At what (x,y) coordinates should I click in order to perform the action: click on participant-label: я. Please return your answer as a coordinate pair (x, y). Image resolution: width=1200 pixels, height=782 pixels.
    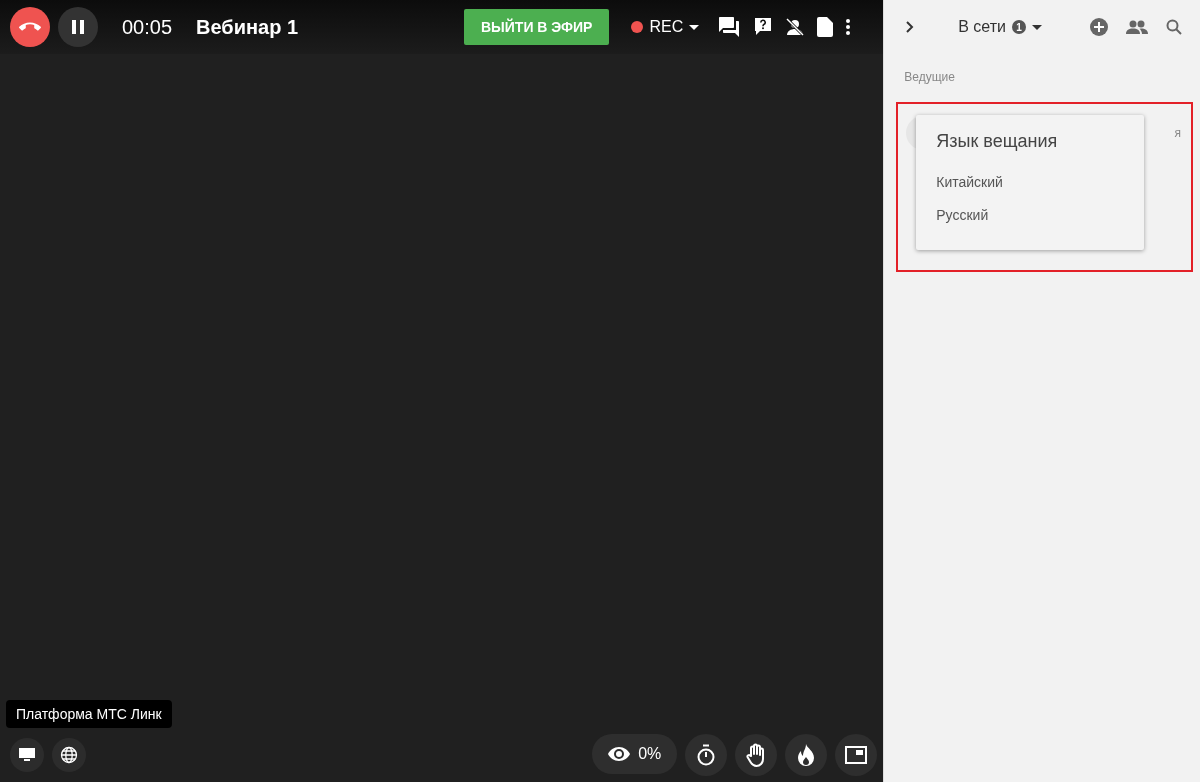
    Looking at the image, I should click on (1177, 134).